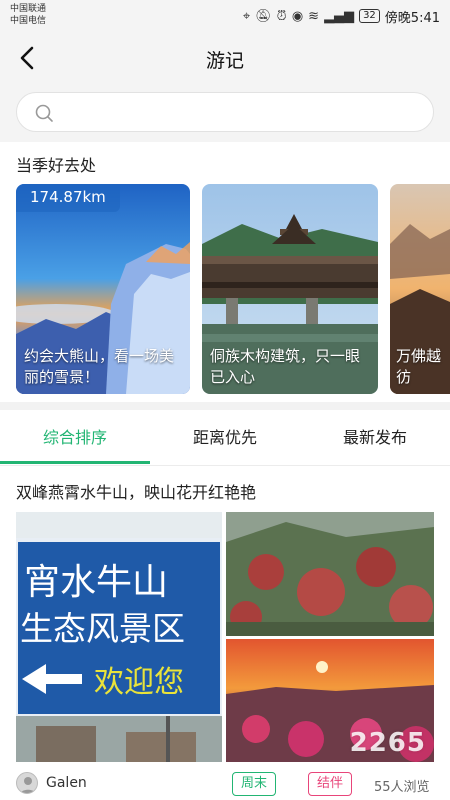 The width and height of the screenshot is (450, 800). What do you see at coordinates (28, 15) in the screenshot?
I see `carrier-info: 中国联通 中国电信` at bounding box center [28, 15].